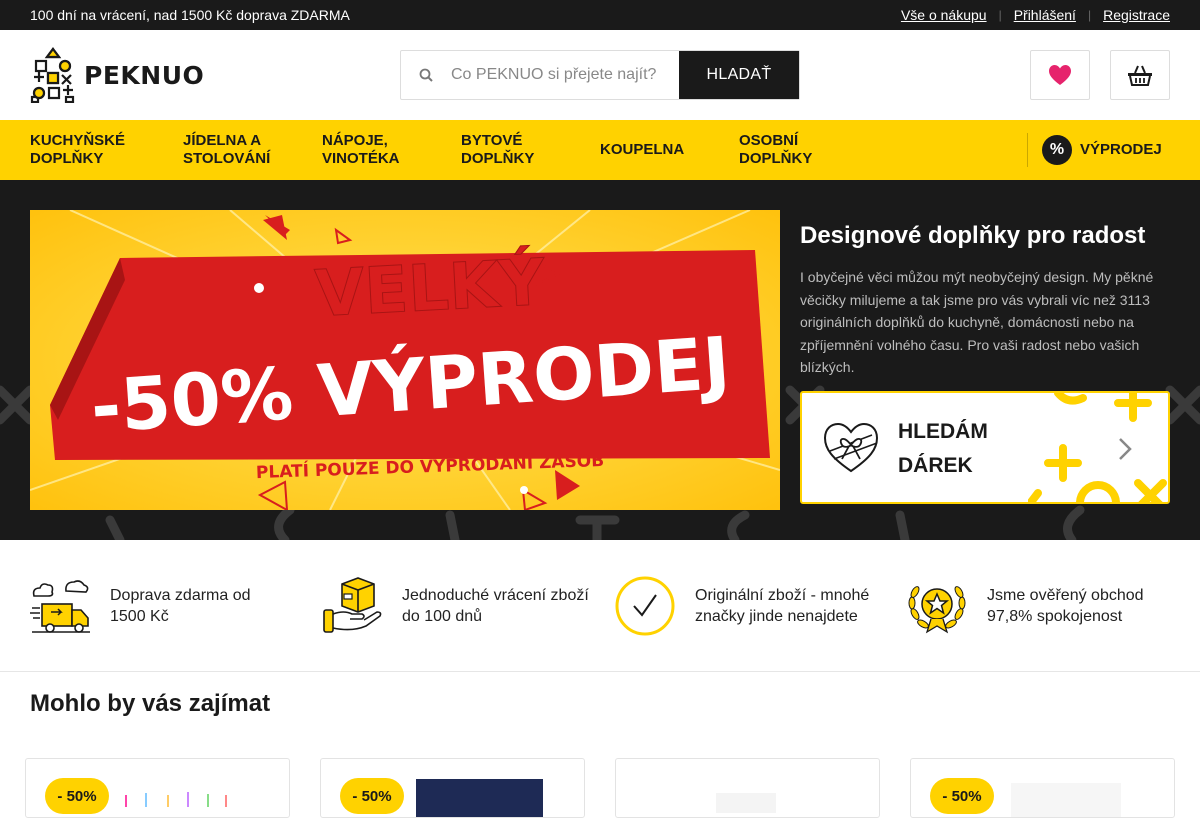 Image resolution: width=1200 pixels, height=818 pixels. Describe the element at coordinates (782, 595) in the screenshot. I see `feature-line: Originální zboží - mnohé` at that location.